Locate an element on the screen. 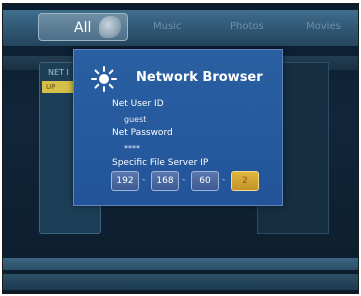 The image size is (361, 296). tab-all-label: All is located at coordinates (83, 28).